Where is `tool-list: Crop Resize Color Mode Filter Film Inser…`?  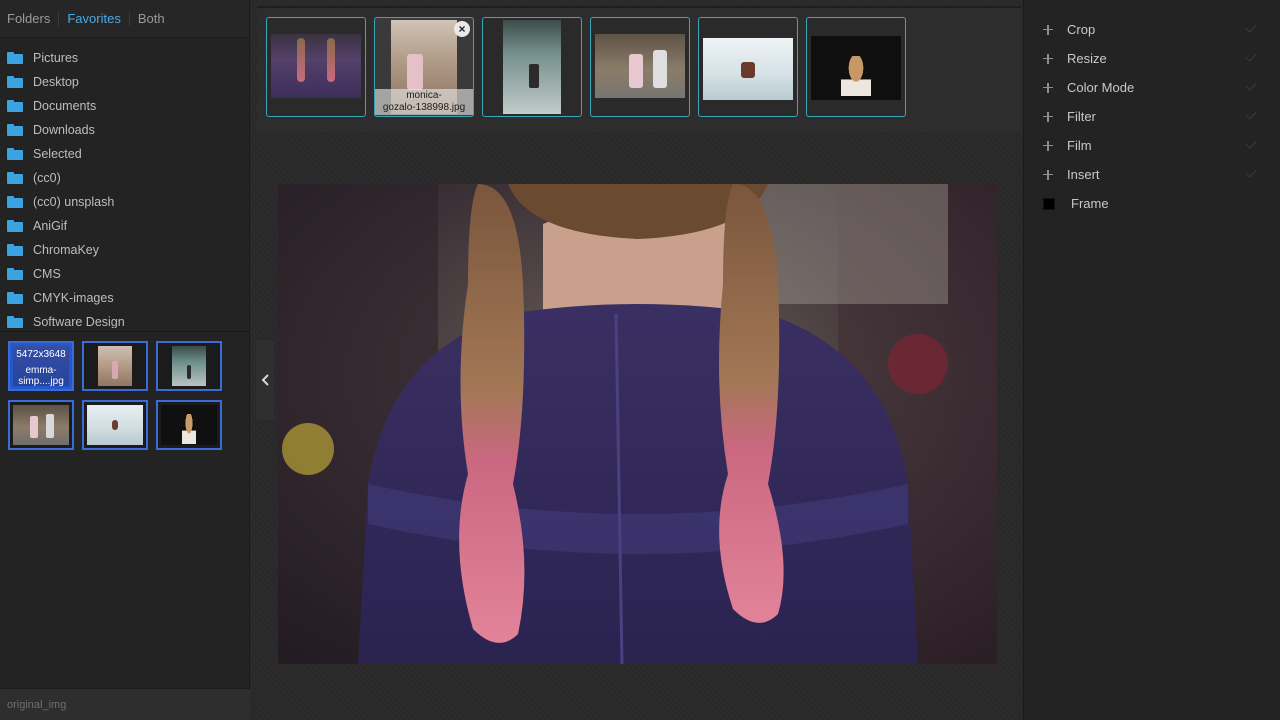
tool-list: Crop Resize Color Mode Filter Film Inser… is located at coordinates (1152, 116).